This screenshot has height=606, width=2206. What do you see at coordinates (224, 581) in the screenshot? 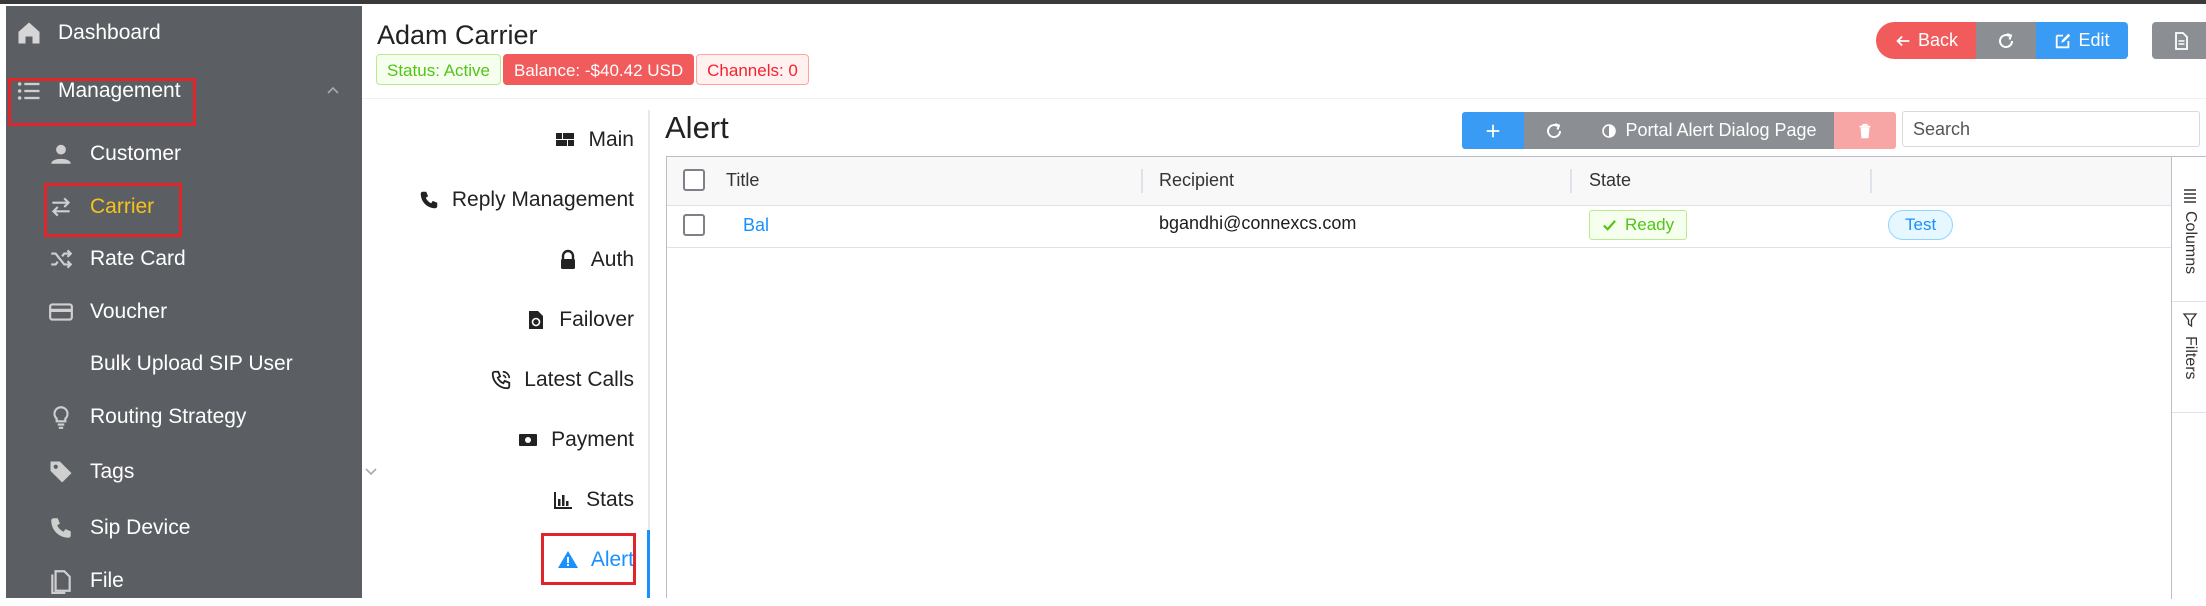
I see `sidebar-item-file: File` at bounding box center [224, 581].